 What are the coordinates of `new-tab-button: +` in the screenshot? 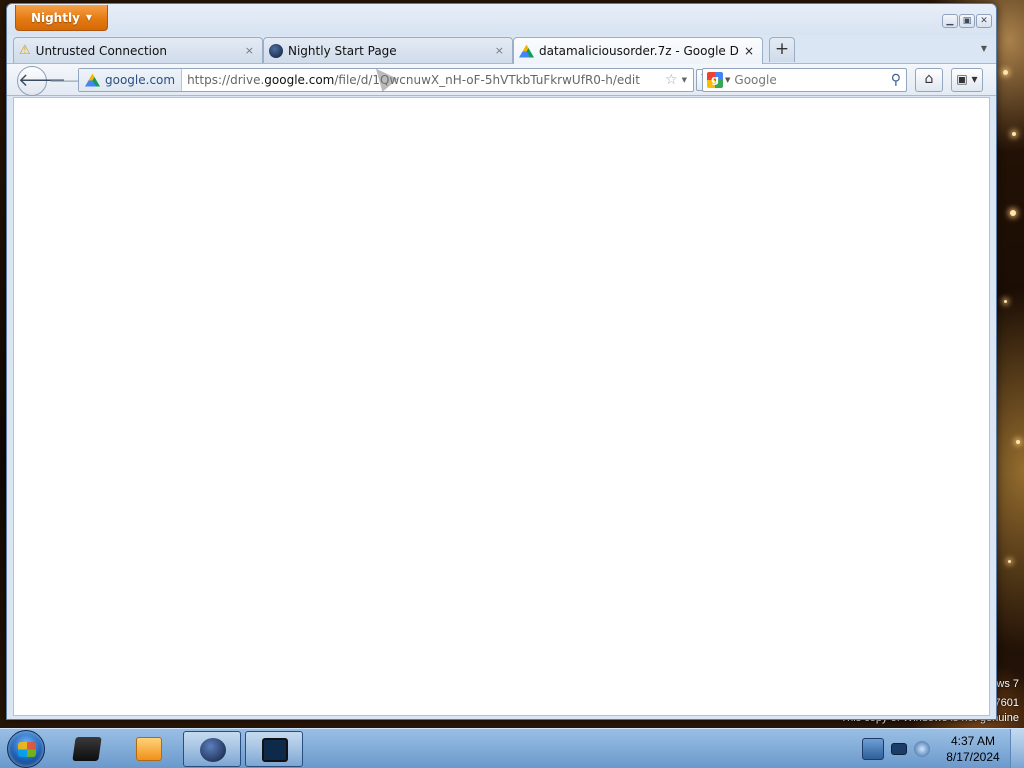 It's located at (782, 49).